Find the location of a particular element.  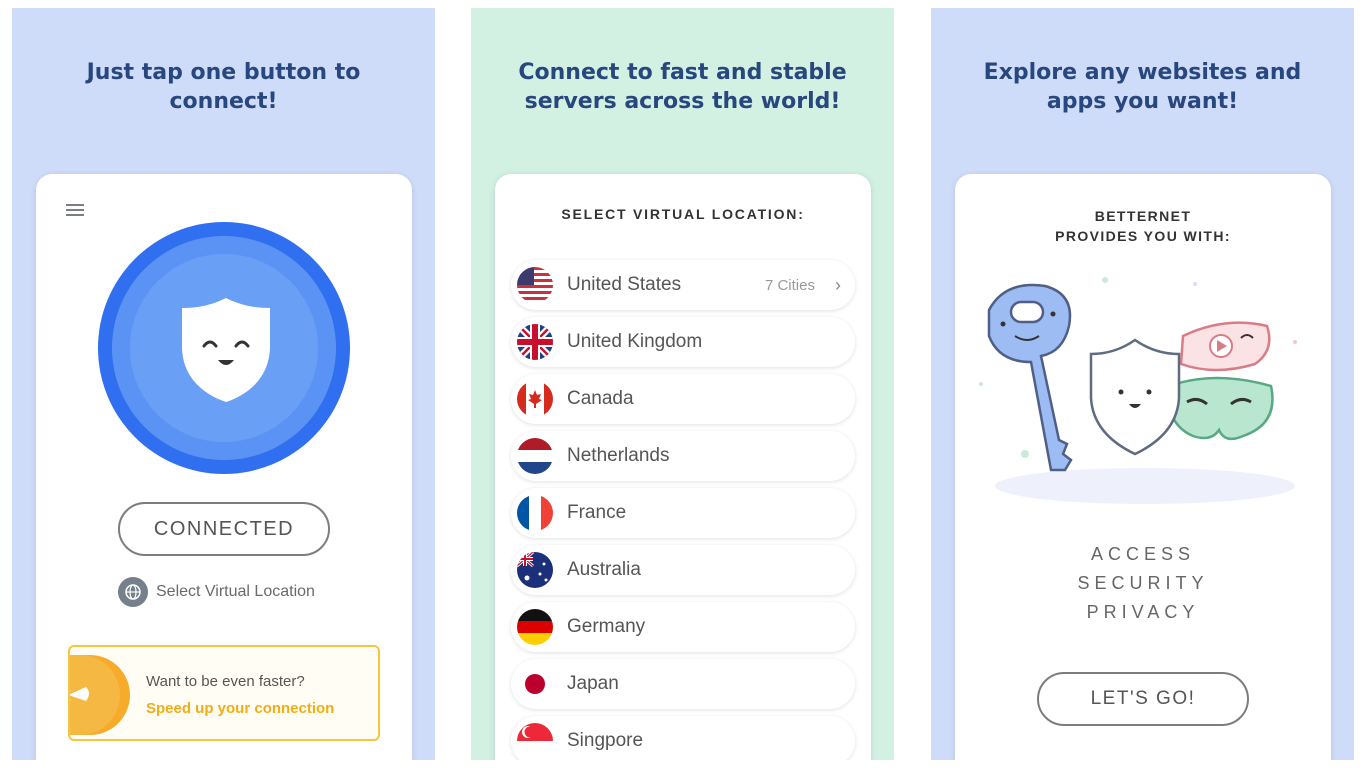

promo-cta-link: Speed up your connection is located at coordinates (240, 708).